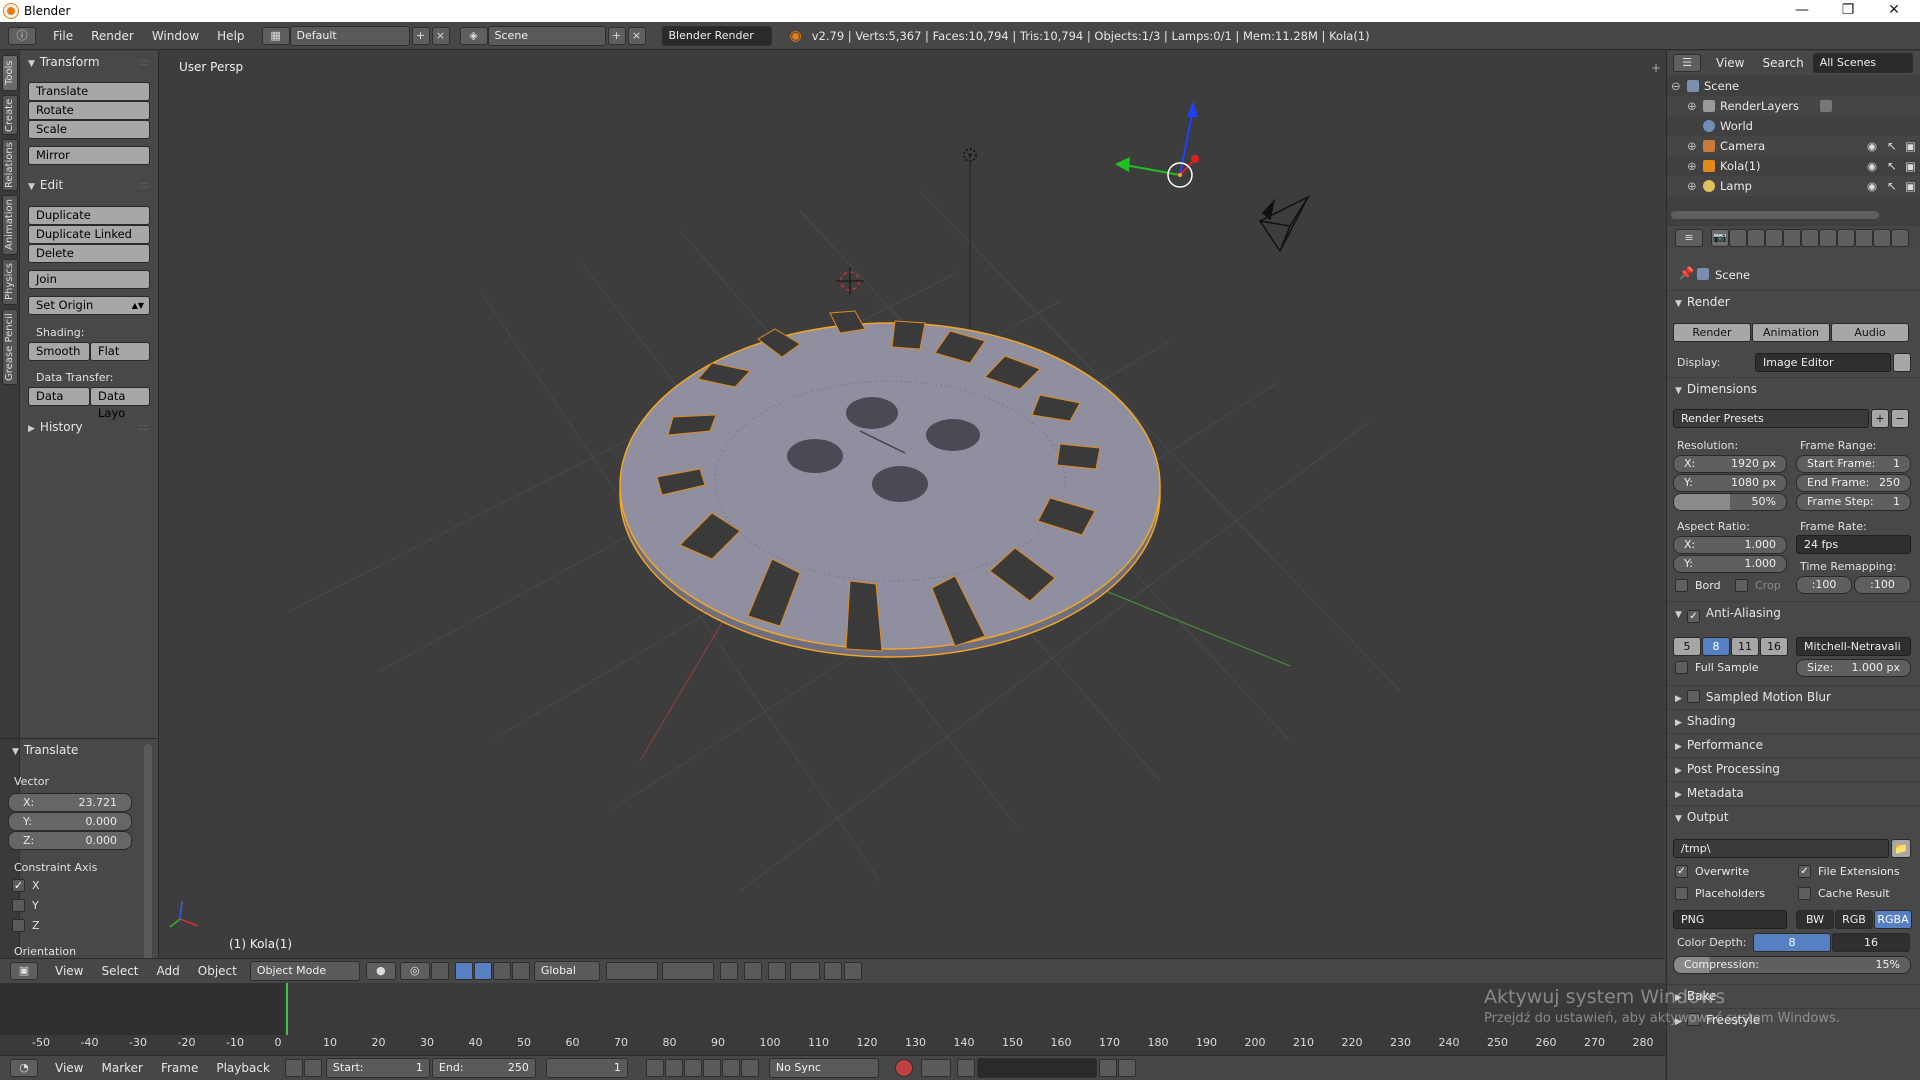  Describe the element at coordinates (1854, 919) in the screenshot. I see `color-rgb-button: RGB` at that location.